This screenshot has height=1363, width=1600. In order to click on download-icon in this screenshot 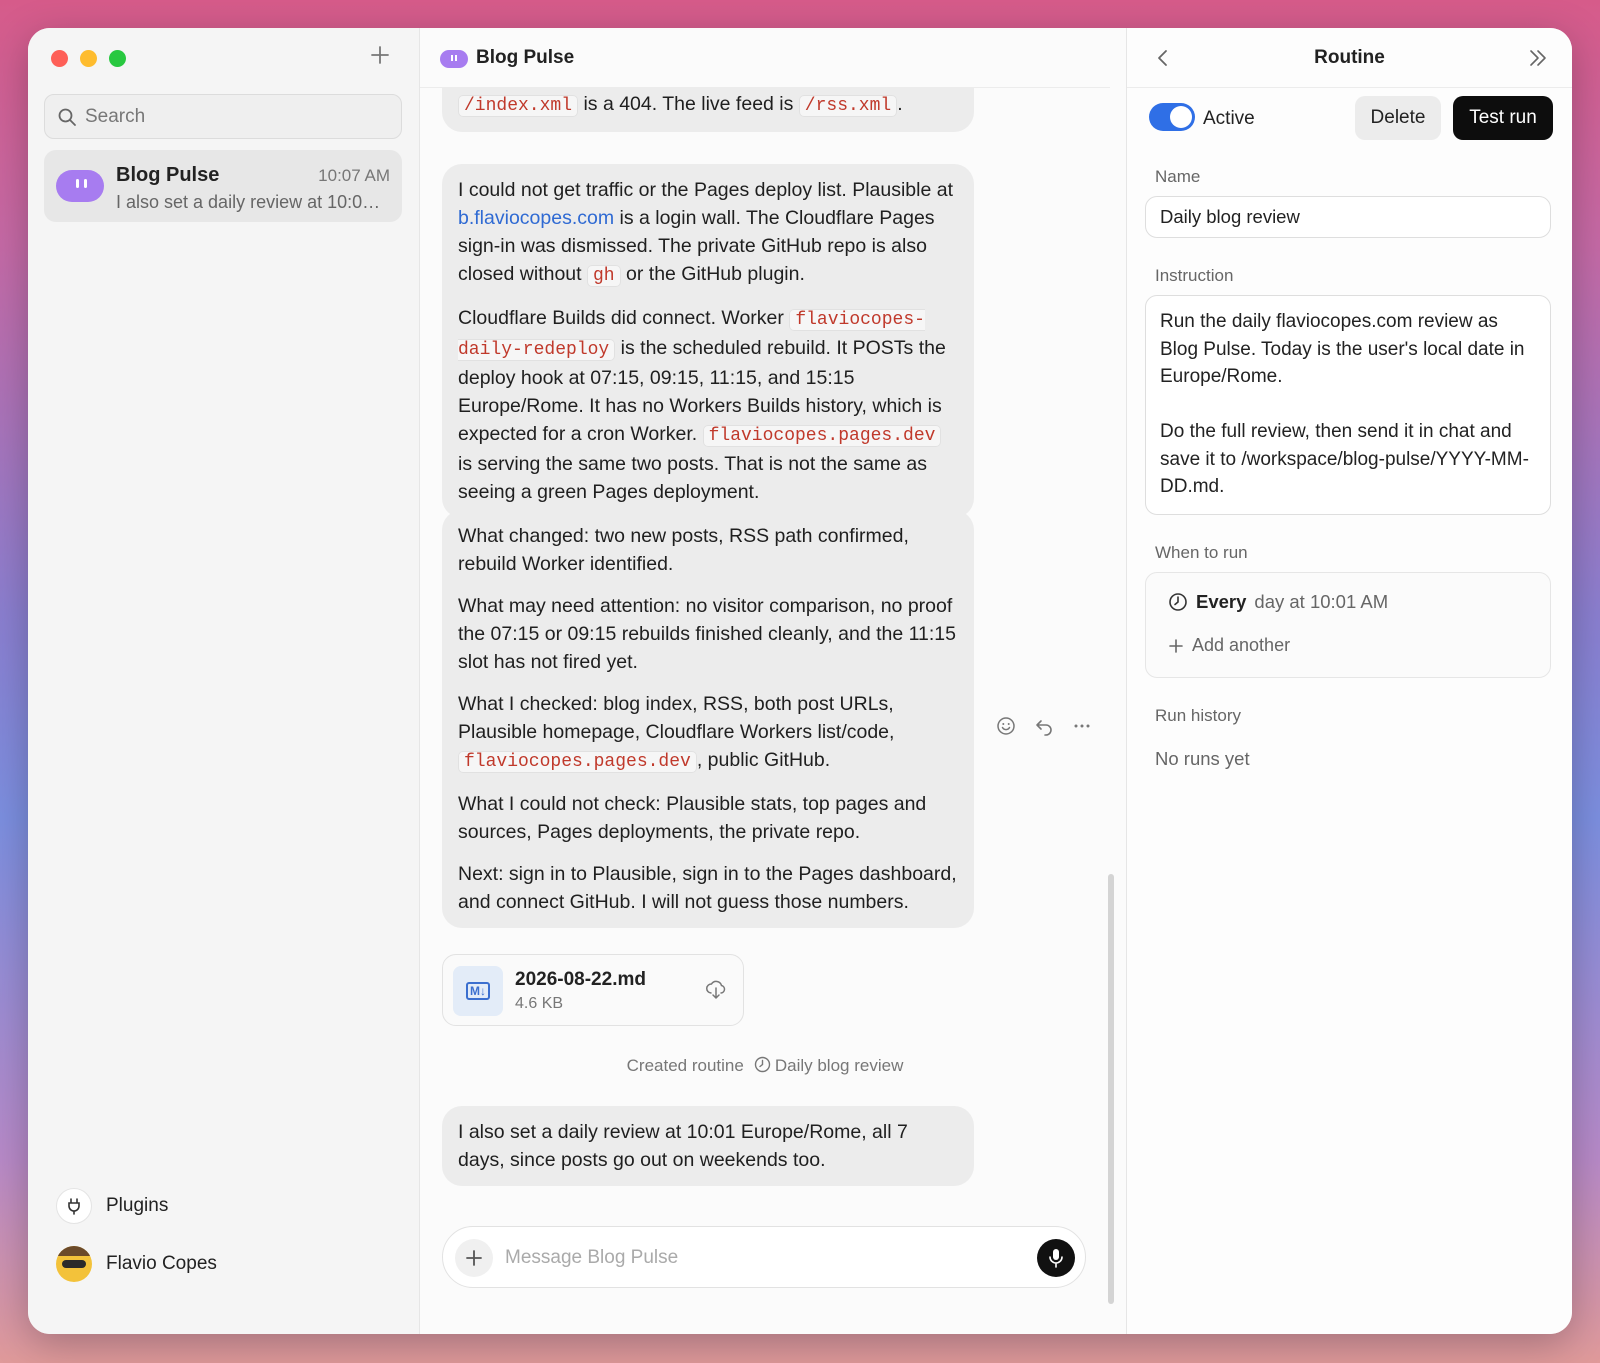, I will do `click(716, 990)`.